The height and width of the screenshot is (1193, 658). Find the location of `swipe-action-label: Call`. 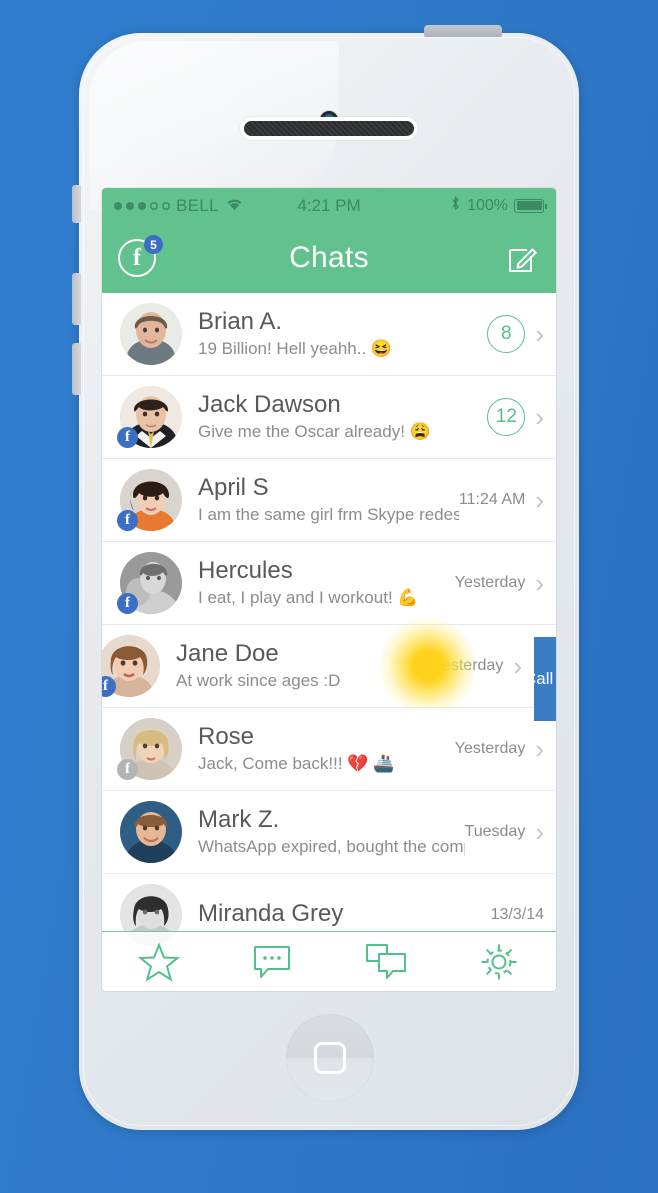

swipe-action-label: Call is located at coordinates (544, 678).